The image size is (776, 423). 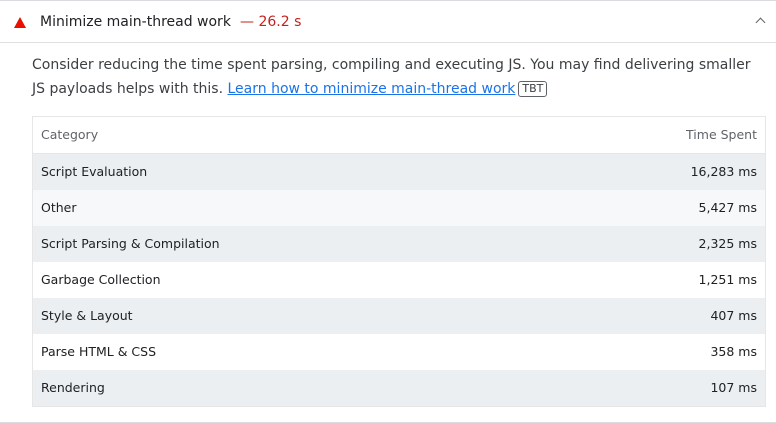 What do you see at coordinates (727, 207) in the screenshot?
I see `time-cell: 5,427 ms` at bounding box center [727, 207].